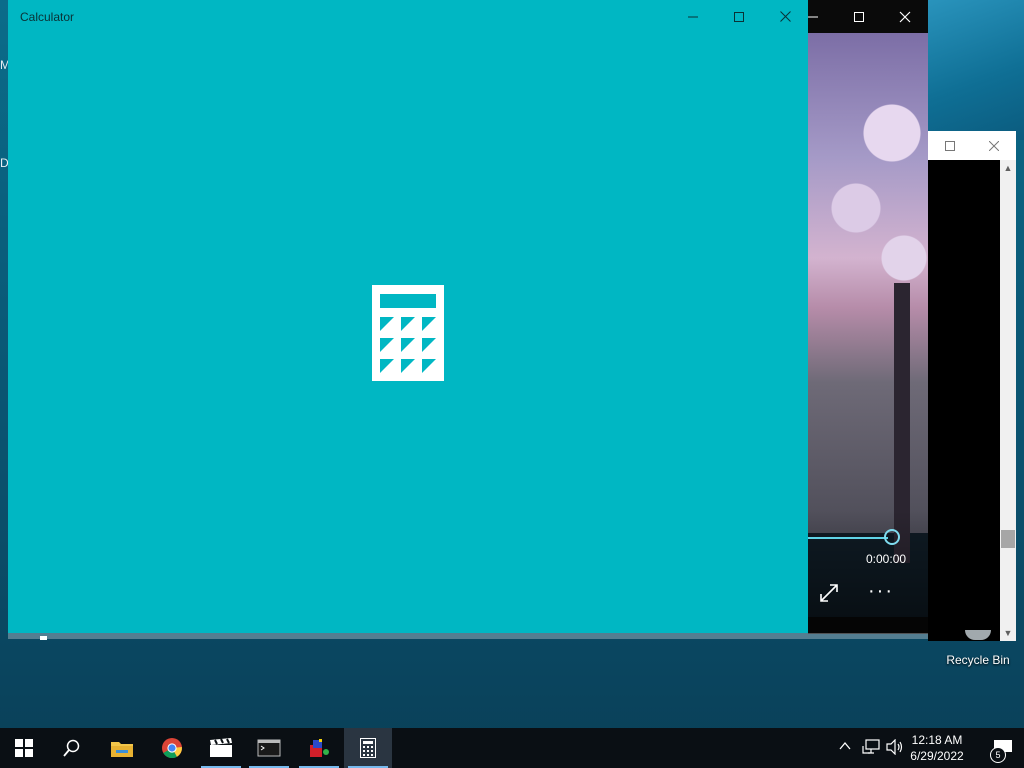  I want to click on window-title: Calculator, so click(47, 17).